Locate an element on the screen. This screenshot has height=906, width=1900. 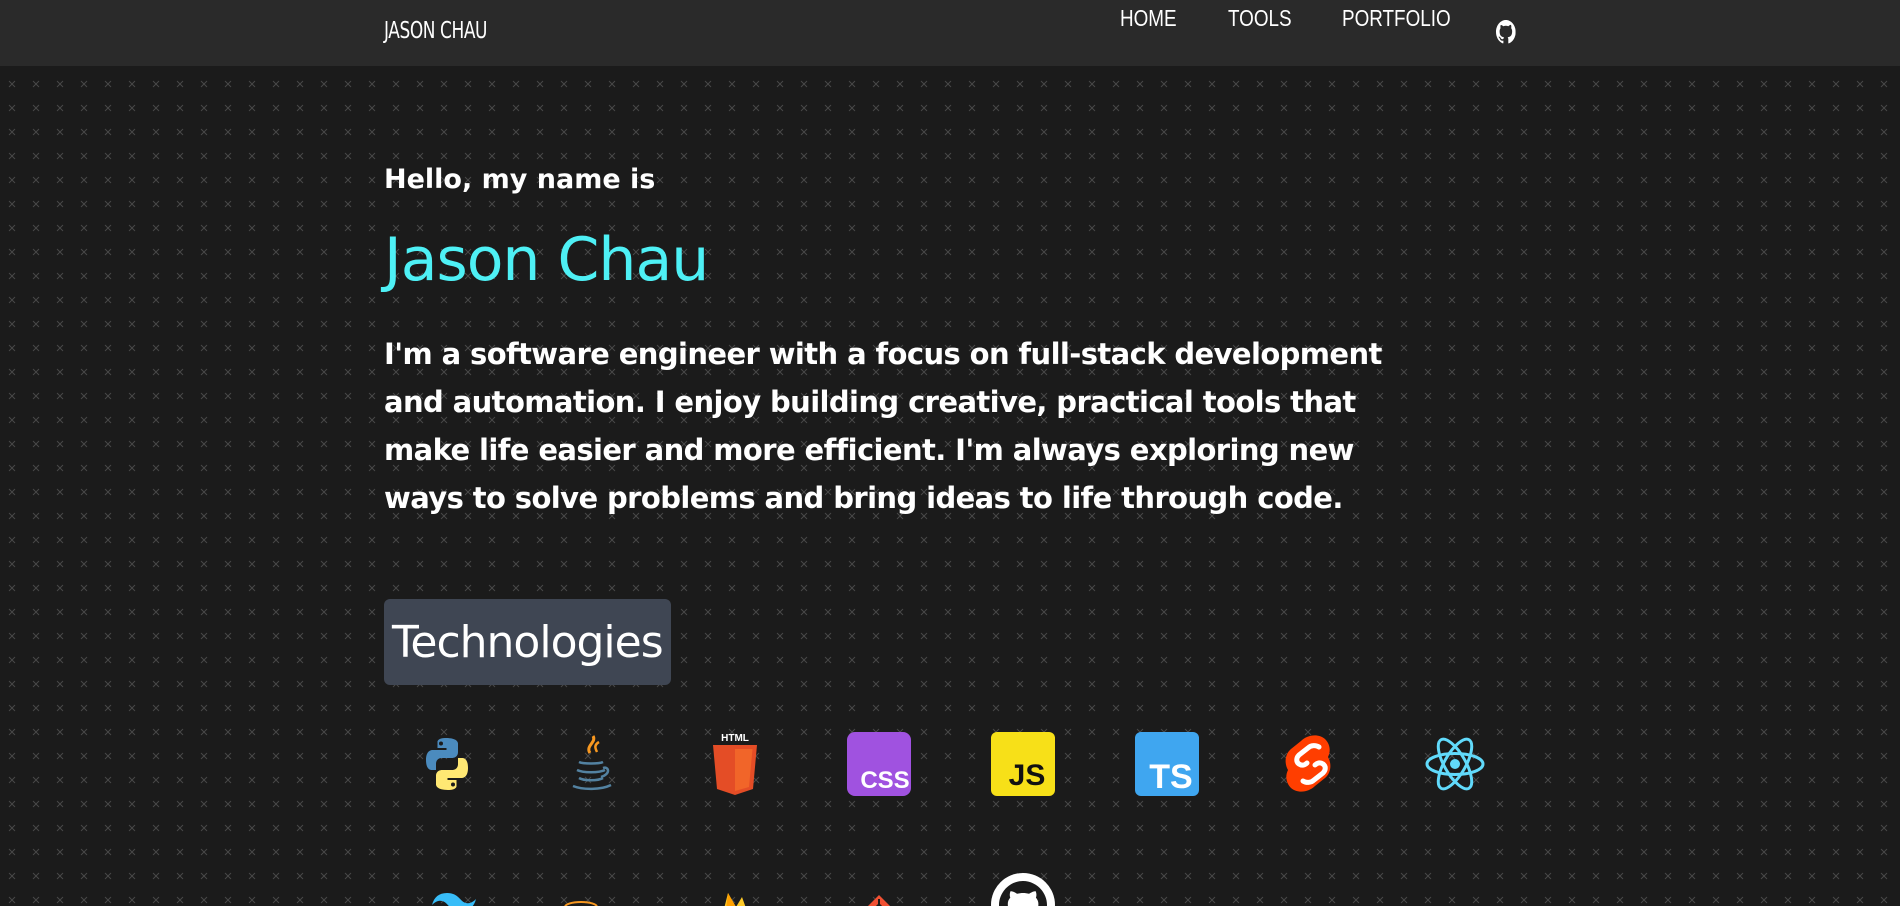
nav-tools-link: TOOLS is located at coordinates (1260, 18).